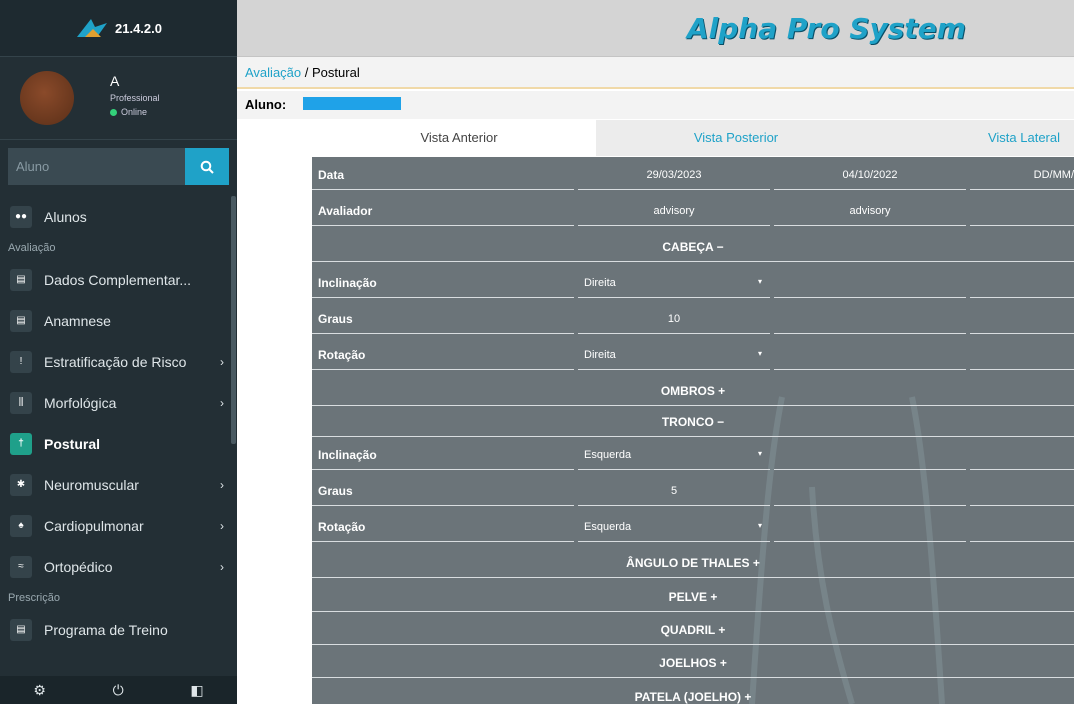 This screenshot has height=715, width=1074. I want to click on search-button, so click(207, 166).